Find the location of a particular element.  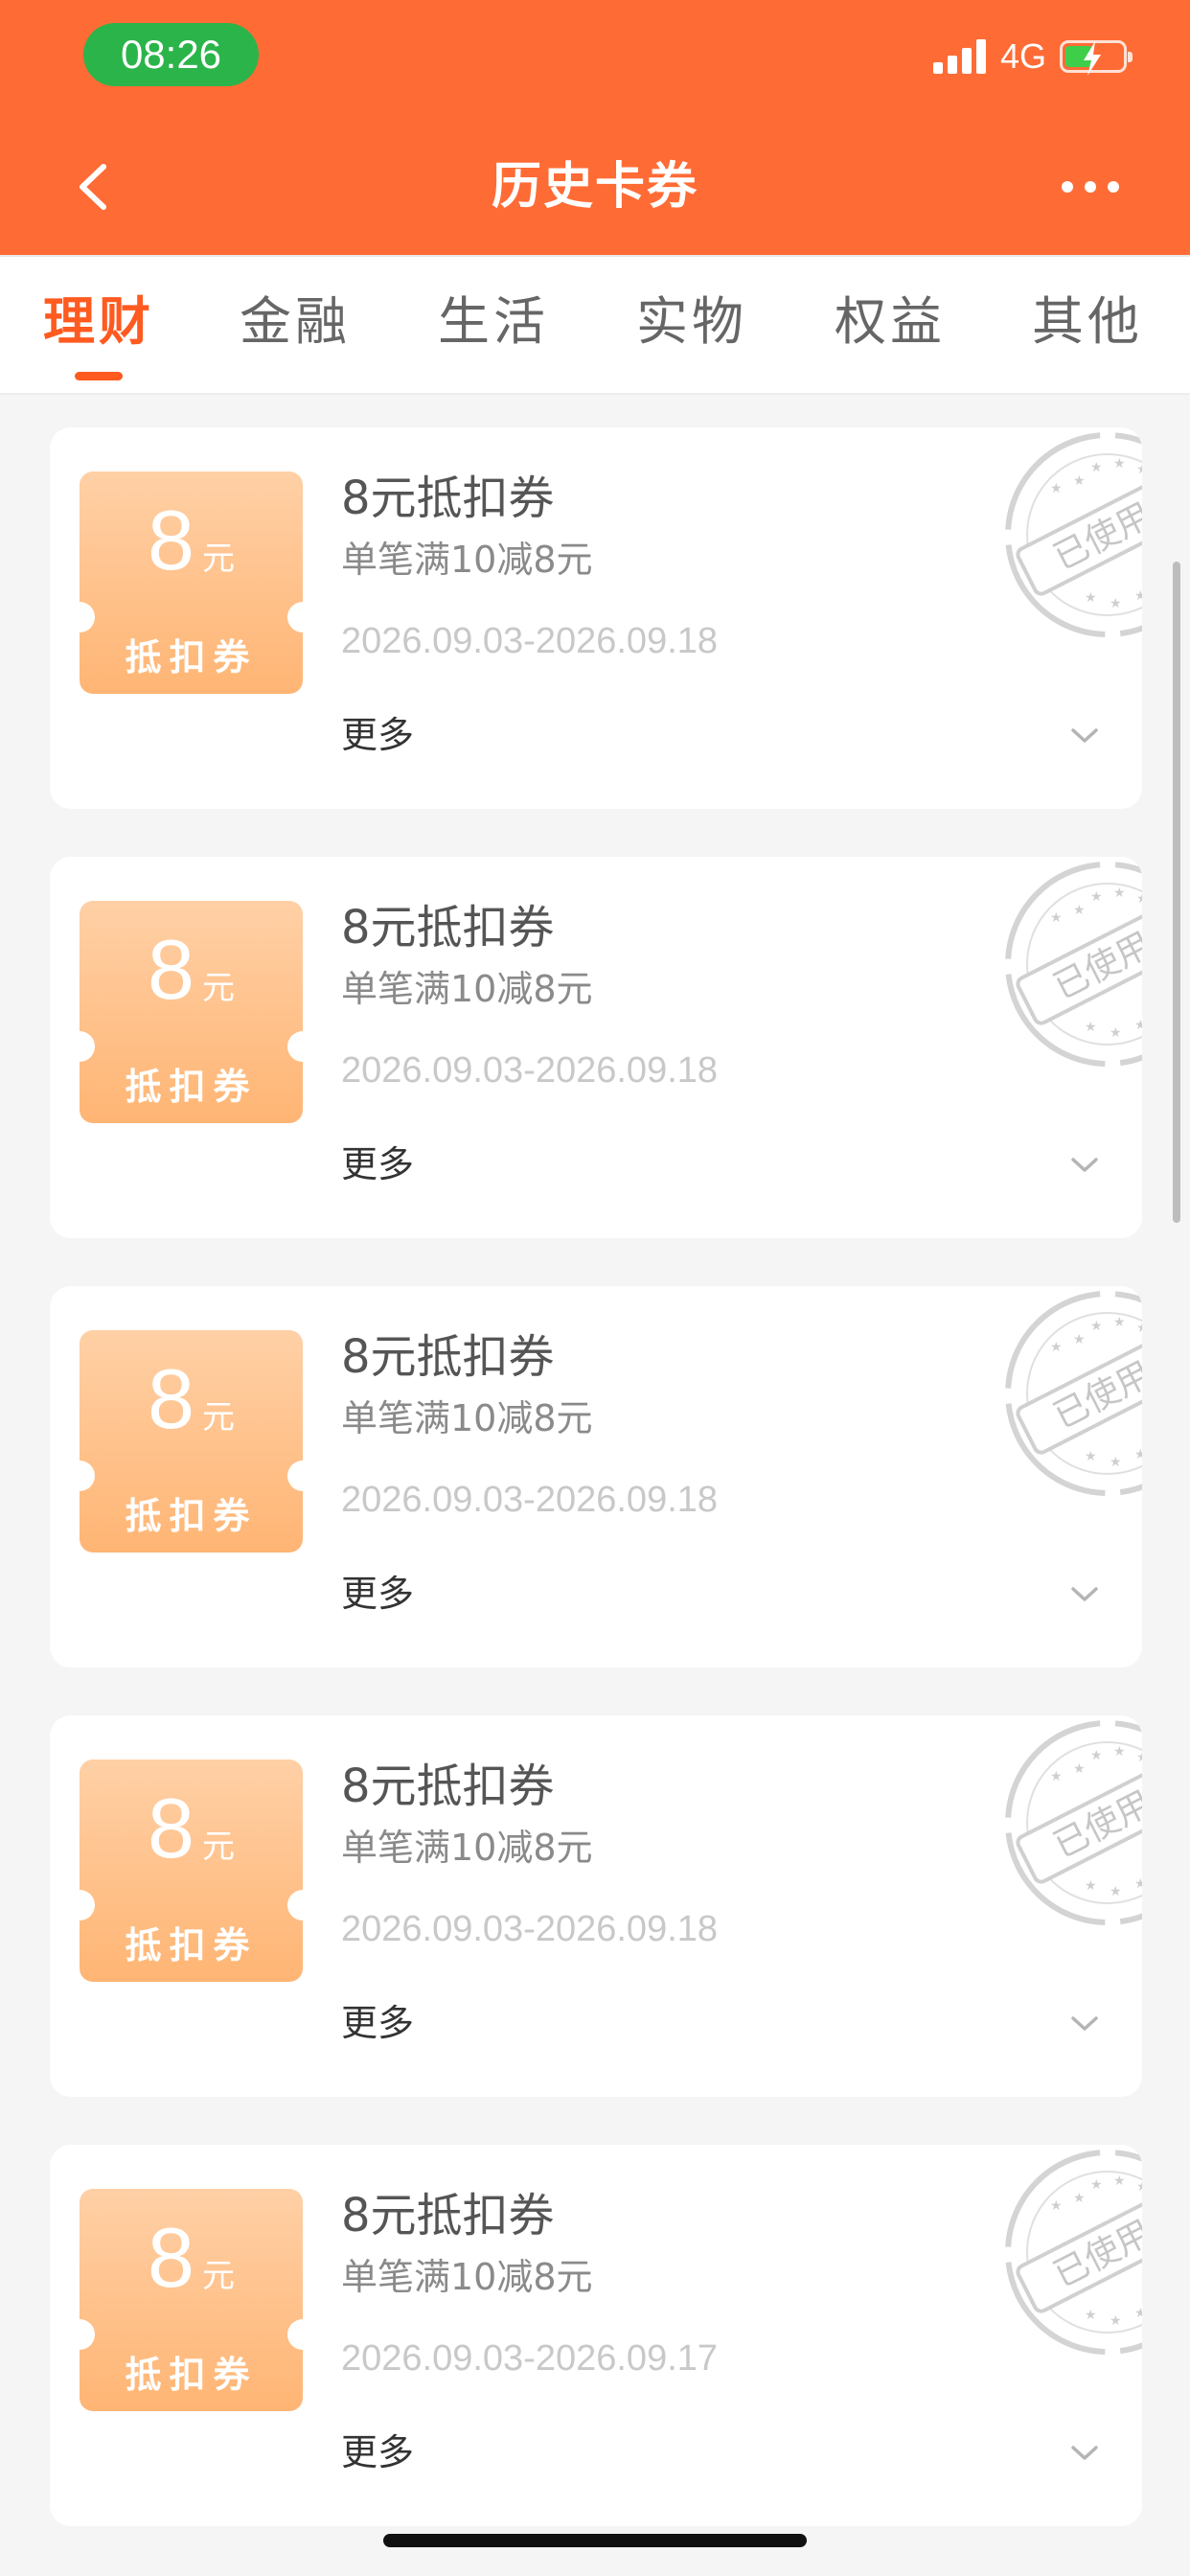

status-time: 08:26 is located at coordinates (171, 54).